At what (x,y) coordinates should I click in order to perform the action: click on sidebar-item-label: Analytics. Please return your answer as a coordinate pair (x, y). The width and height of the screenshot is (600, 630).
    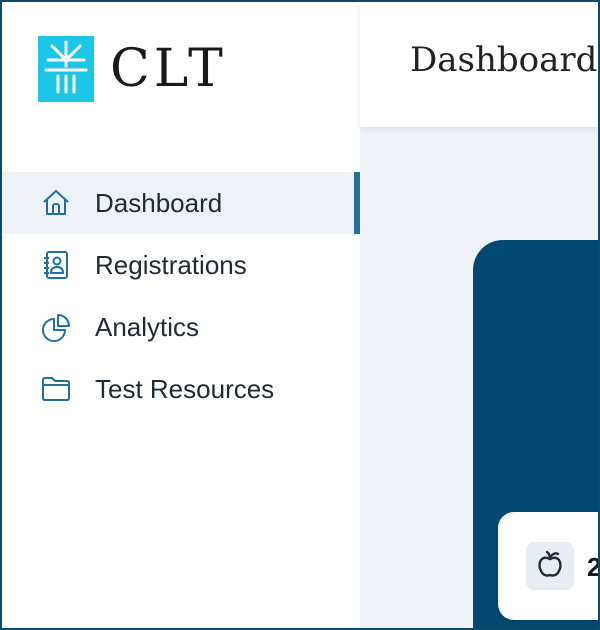
    Looking at the image, I should click on (147, 326).